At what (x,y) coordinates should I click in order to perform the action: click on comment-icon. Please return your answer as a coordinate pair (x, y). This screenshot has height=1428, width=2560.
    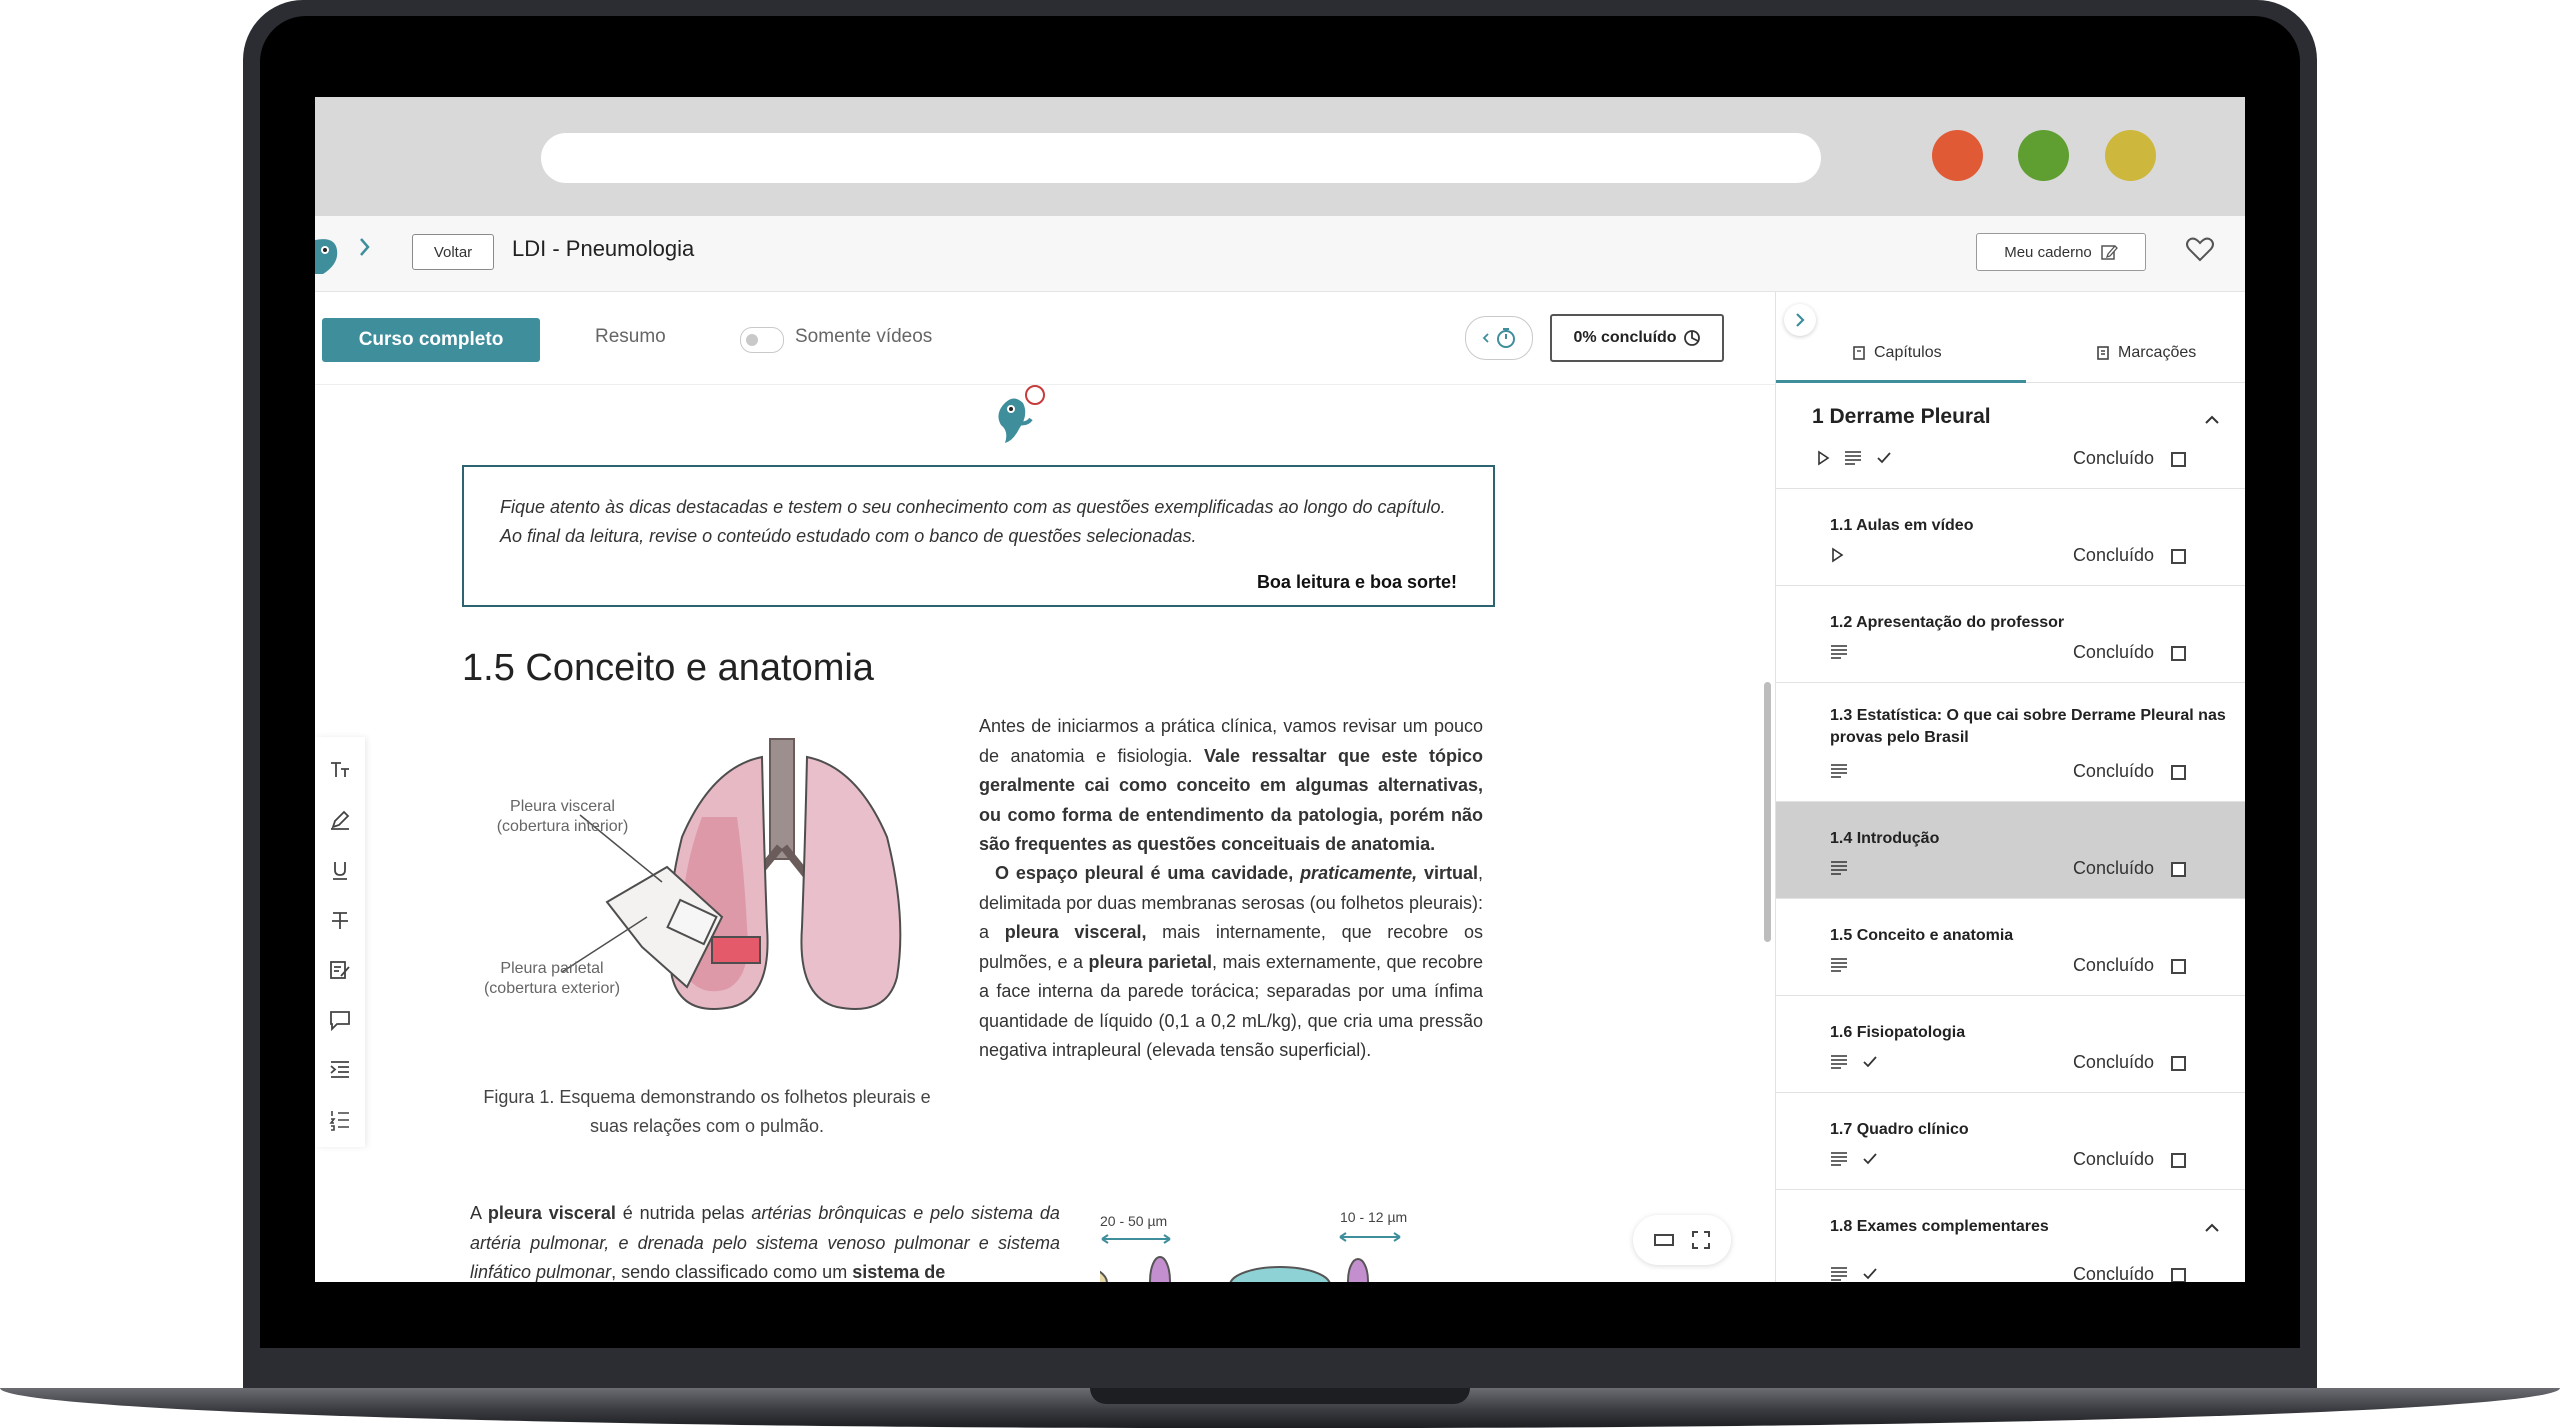
    Looking at the image, I should click on (340, 1020).